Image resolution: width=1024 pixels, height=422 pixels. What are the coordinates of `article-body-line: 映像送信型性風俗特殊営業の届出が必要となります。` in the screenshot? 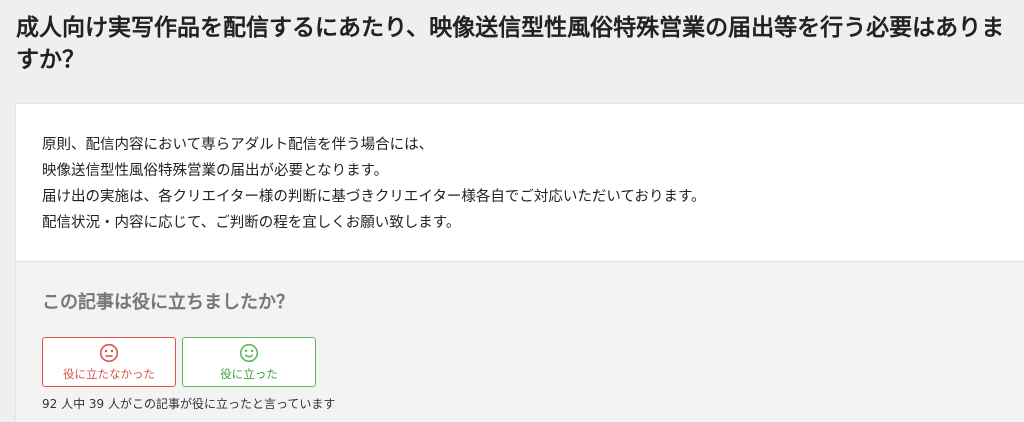 It's located at (215, 171).